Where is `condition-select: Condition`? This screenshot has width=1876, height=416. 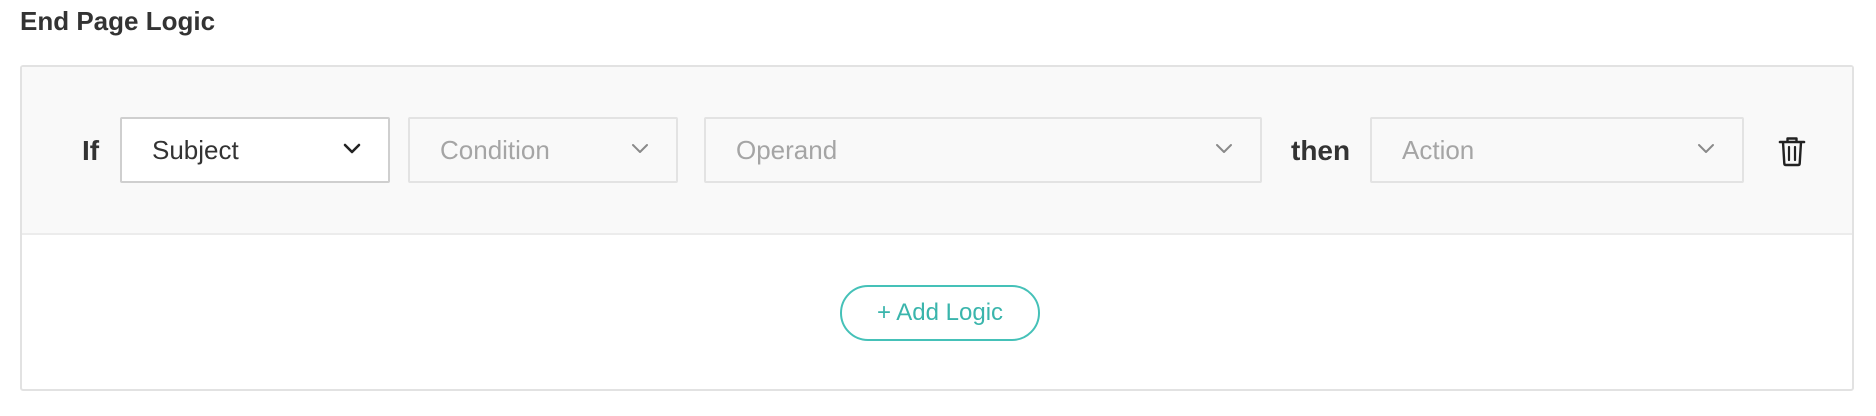
condition-select: Condition is located at coordinates (543, 150).